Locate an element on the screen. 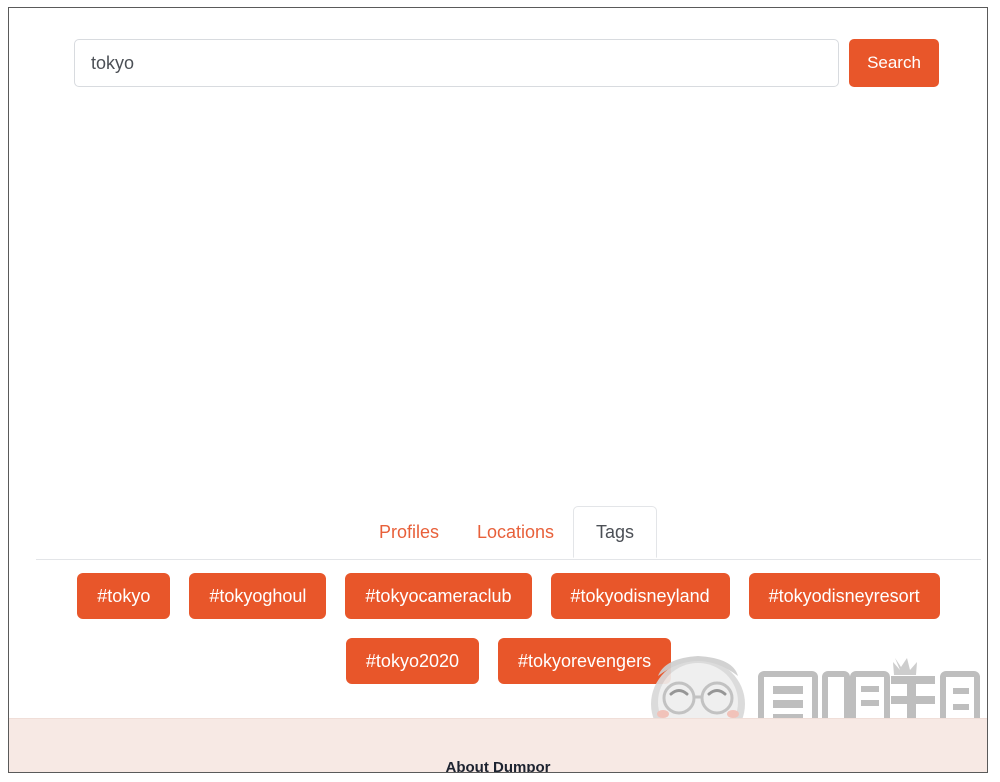 The image size is (1000, 782). about-dumpor-link: About Dumpor is located at coordinates (498, 765).